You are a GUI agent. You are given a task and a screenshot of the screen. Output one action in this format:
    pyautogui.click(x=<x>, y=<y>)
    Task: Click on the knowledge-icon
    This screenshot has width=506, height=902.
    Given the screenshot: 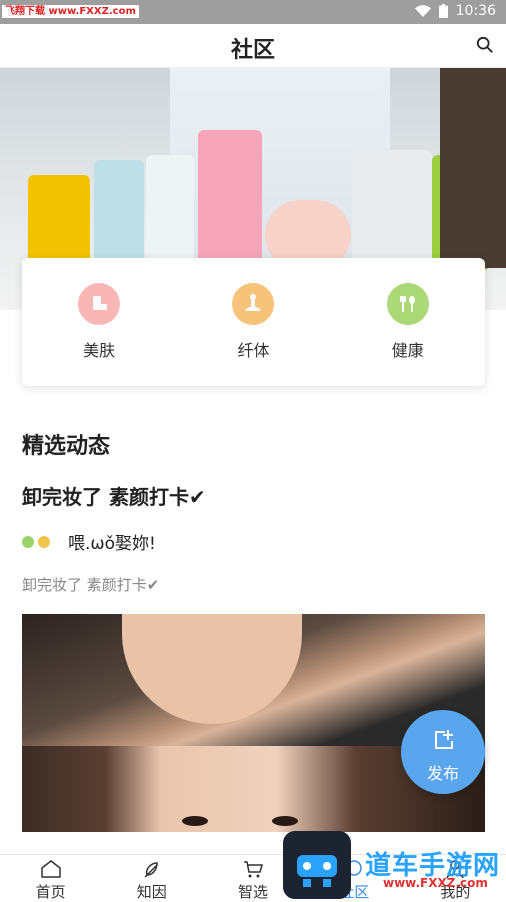 What is the action you would take?
    pyautogui.click(x=151, y=870)
    